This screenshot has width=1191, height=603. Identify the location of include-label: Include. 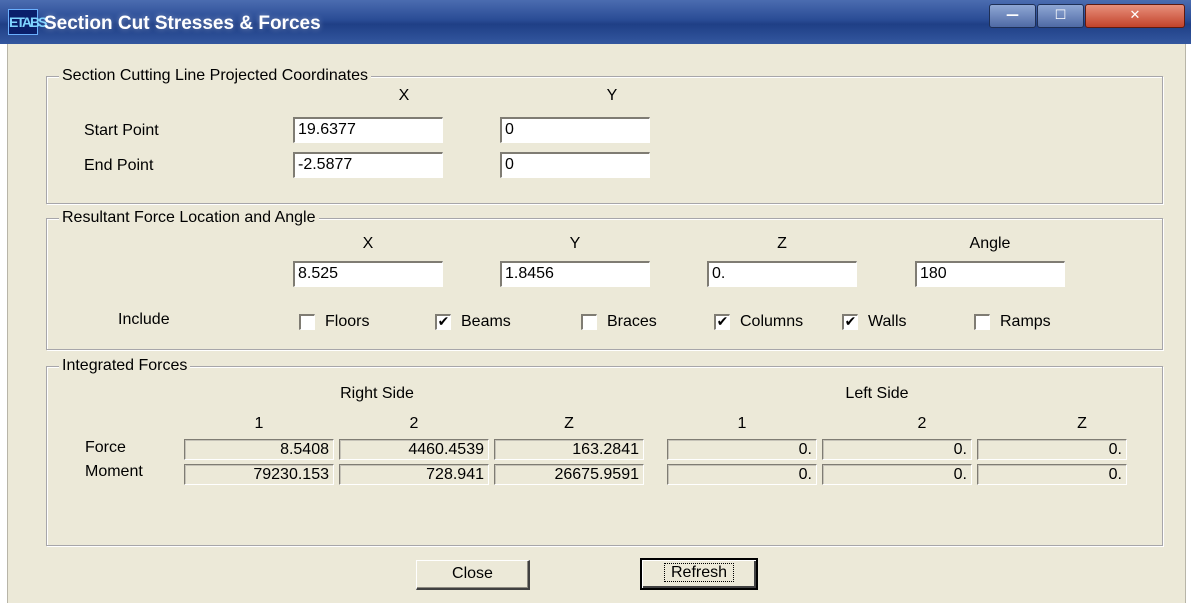
(144, 319).